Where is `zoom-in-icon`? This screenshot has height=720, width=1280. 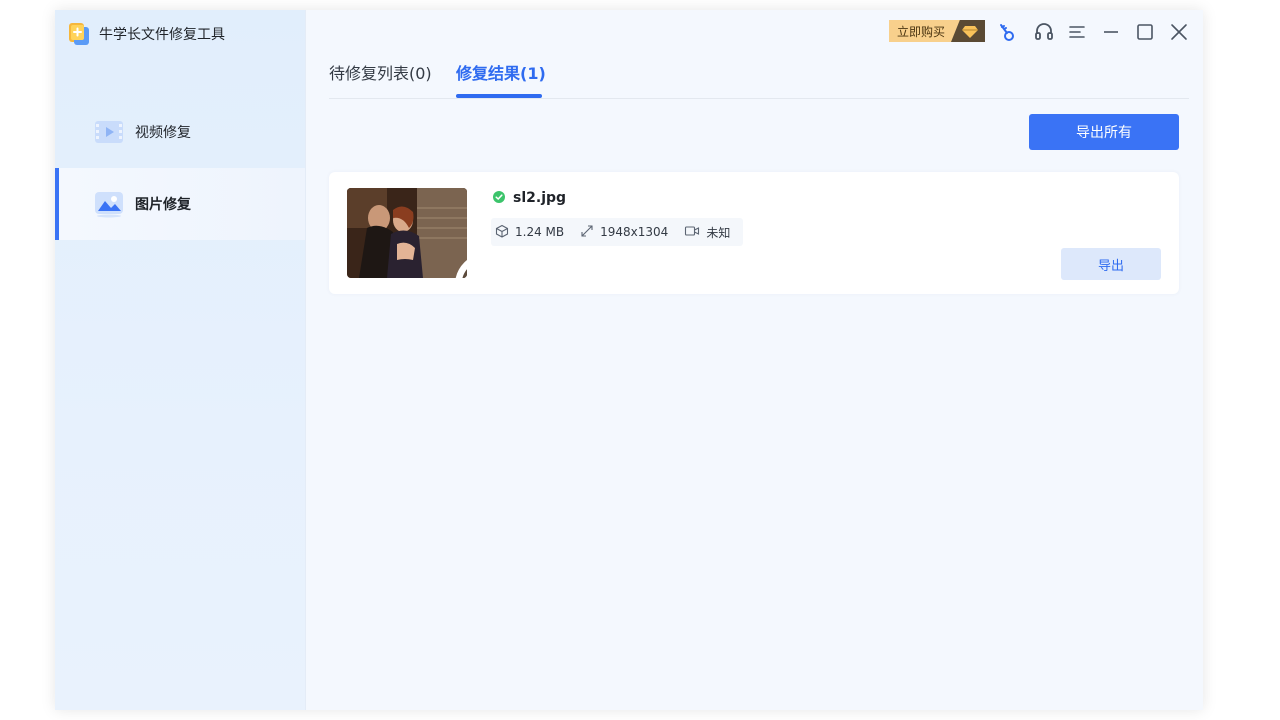
zoom-in-icon is located at coordinates (449, 261).